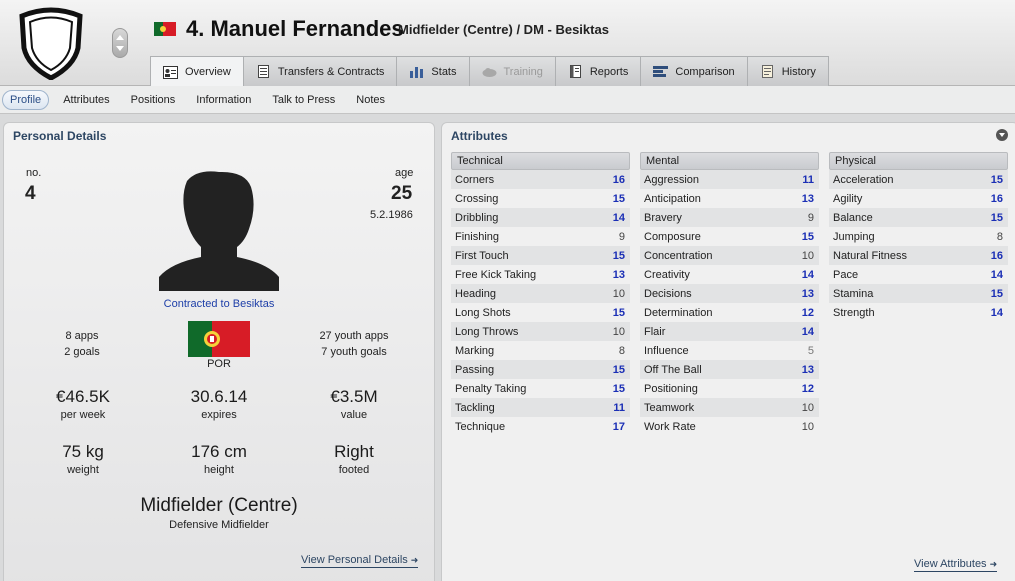 Image resolution: width=1015 pixels, height=581 pixels. Describe the element at coordinates (918, 179) in the screenshot. I see `attribute-row: Acceleration 15` at that location.